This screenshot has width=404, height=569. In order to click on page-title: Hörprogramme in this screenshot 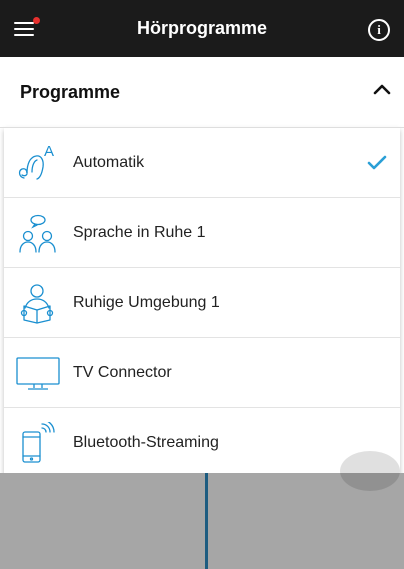, I will do `click(202, 28)`.